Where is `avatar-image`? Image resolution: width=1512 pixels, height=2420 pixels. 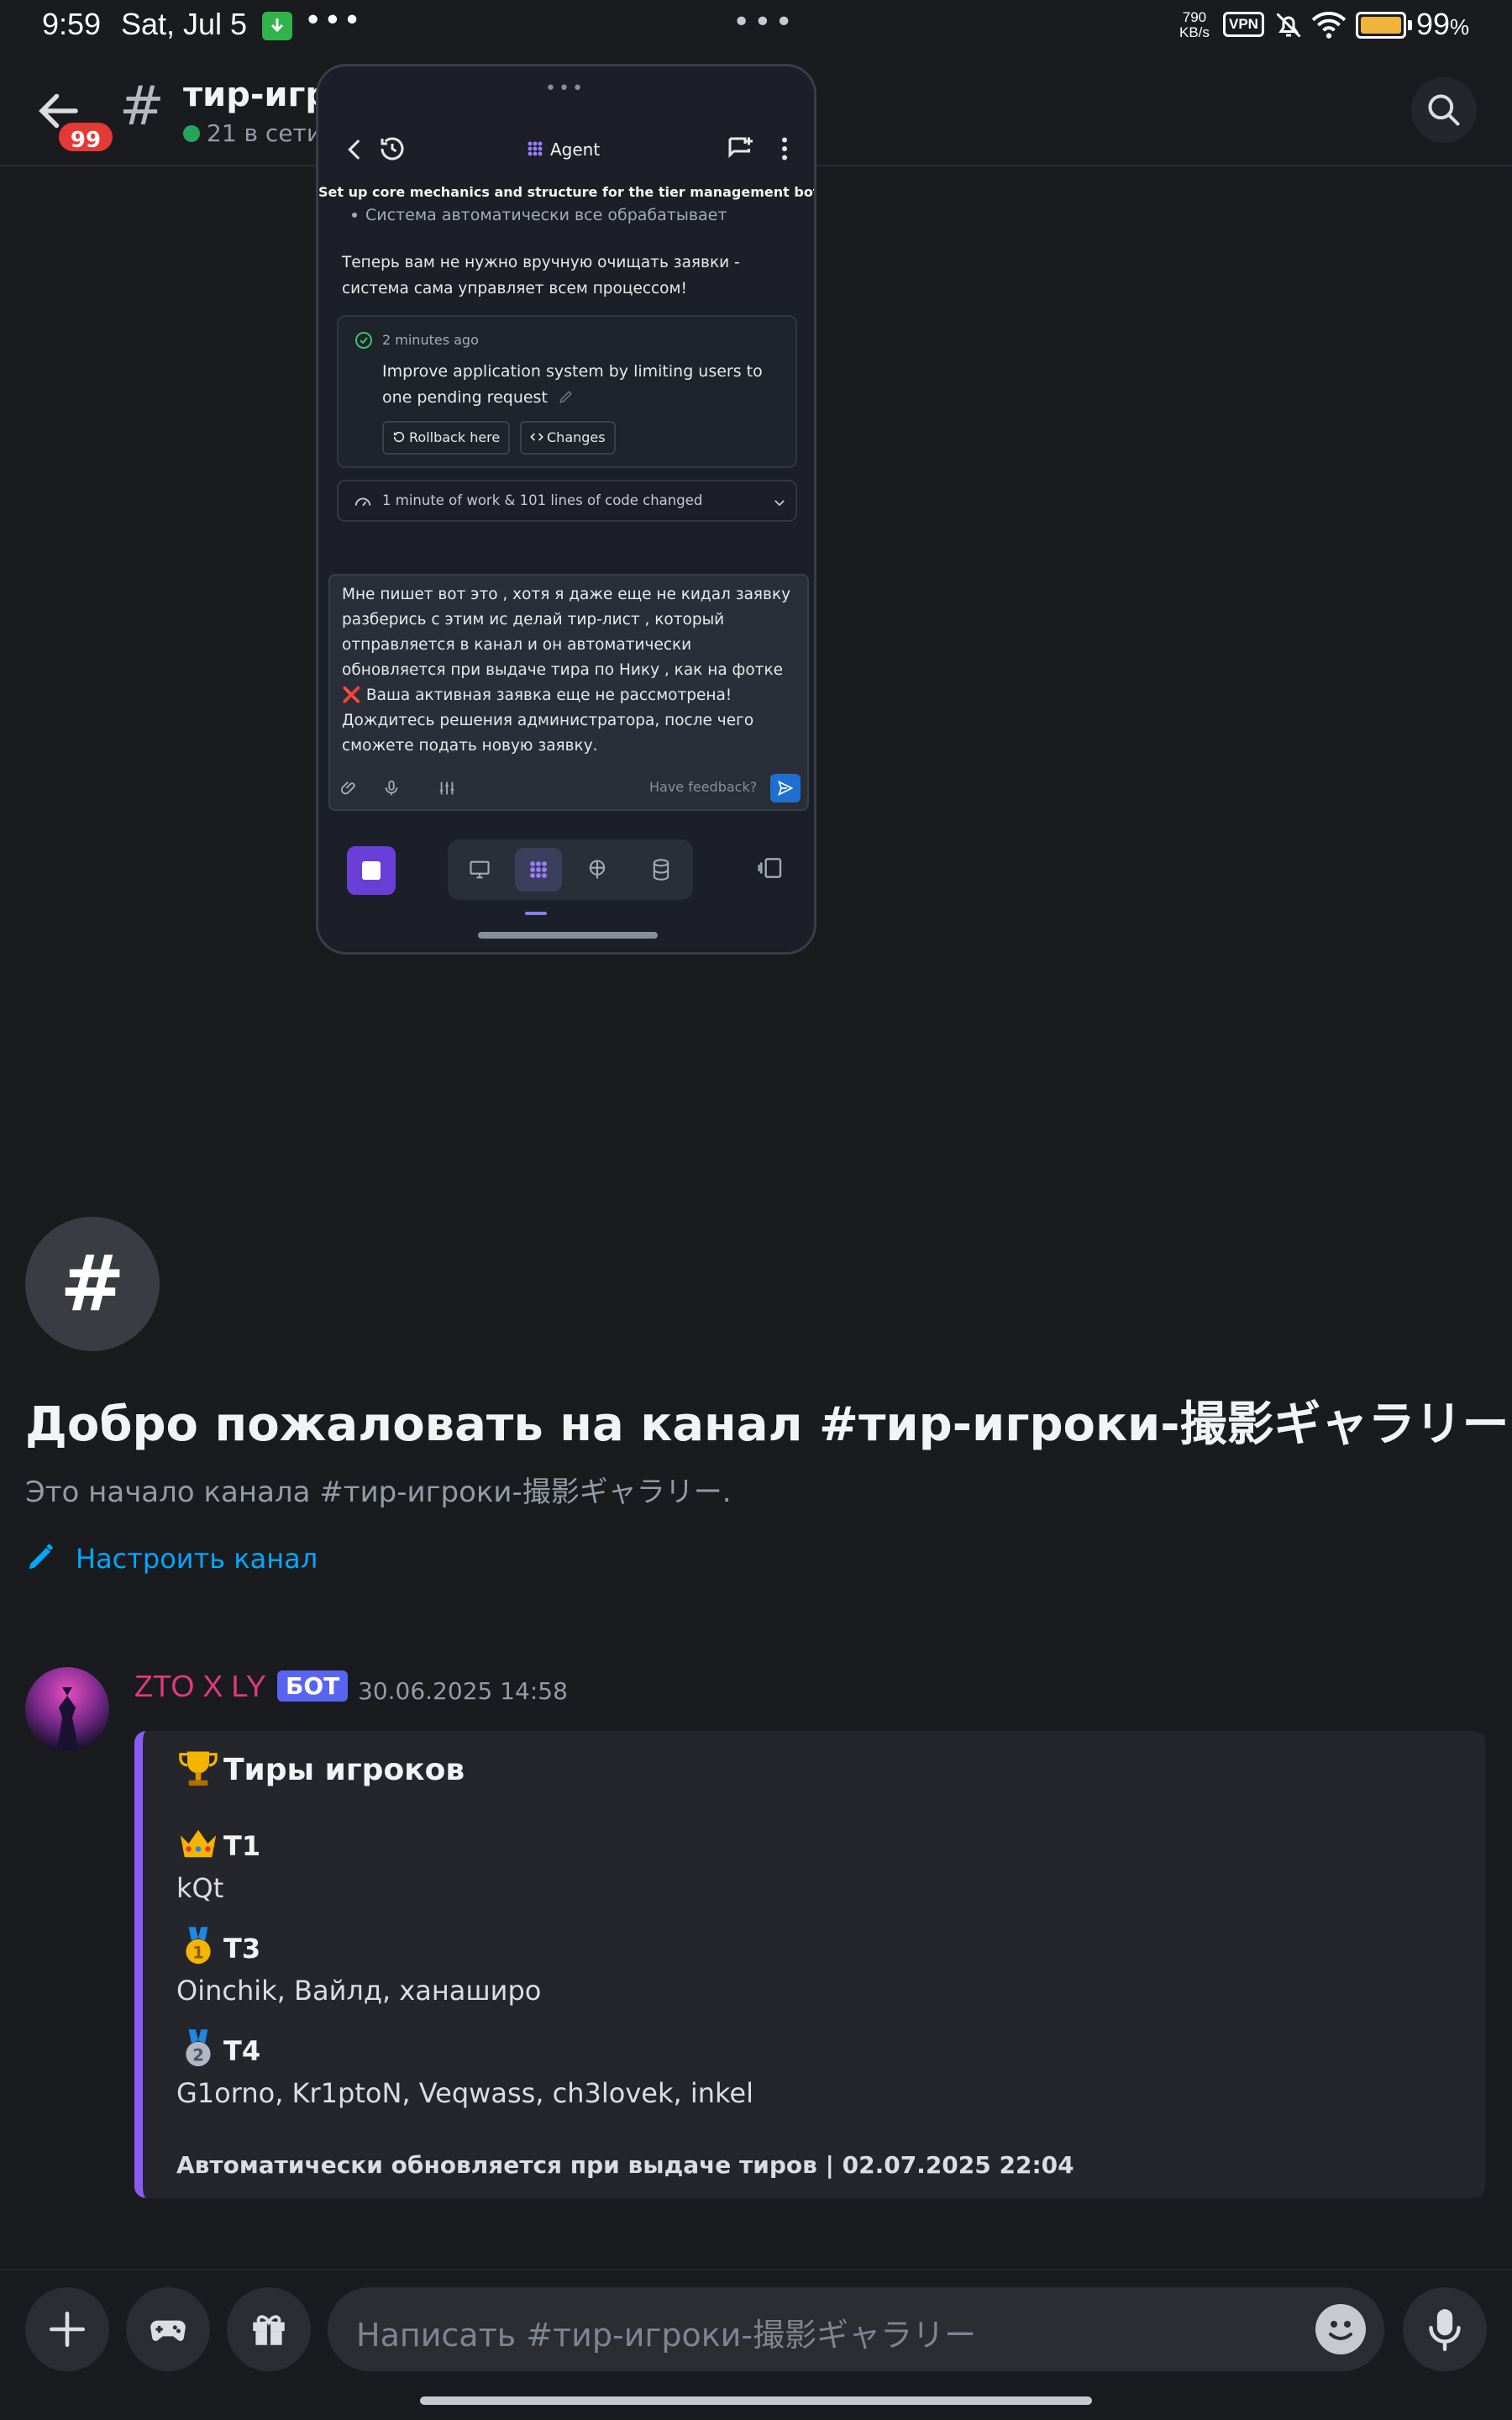
avatar-image is located at coordinates (68, 1719).